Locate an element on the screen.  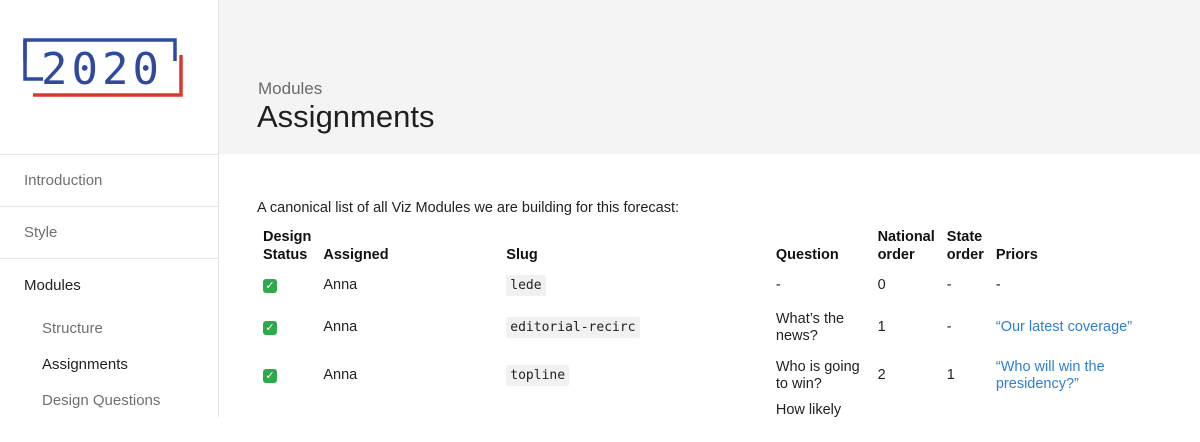
priors-cell: “Our latest coverage” is located at coordinates (1088, 327).